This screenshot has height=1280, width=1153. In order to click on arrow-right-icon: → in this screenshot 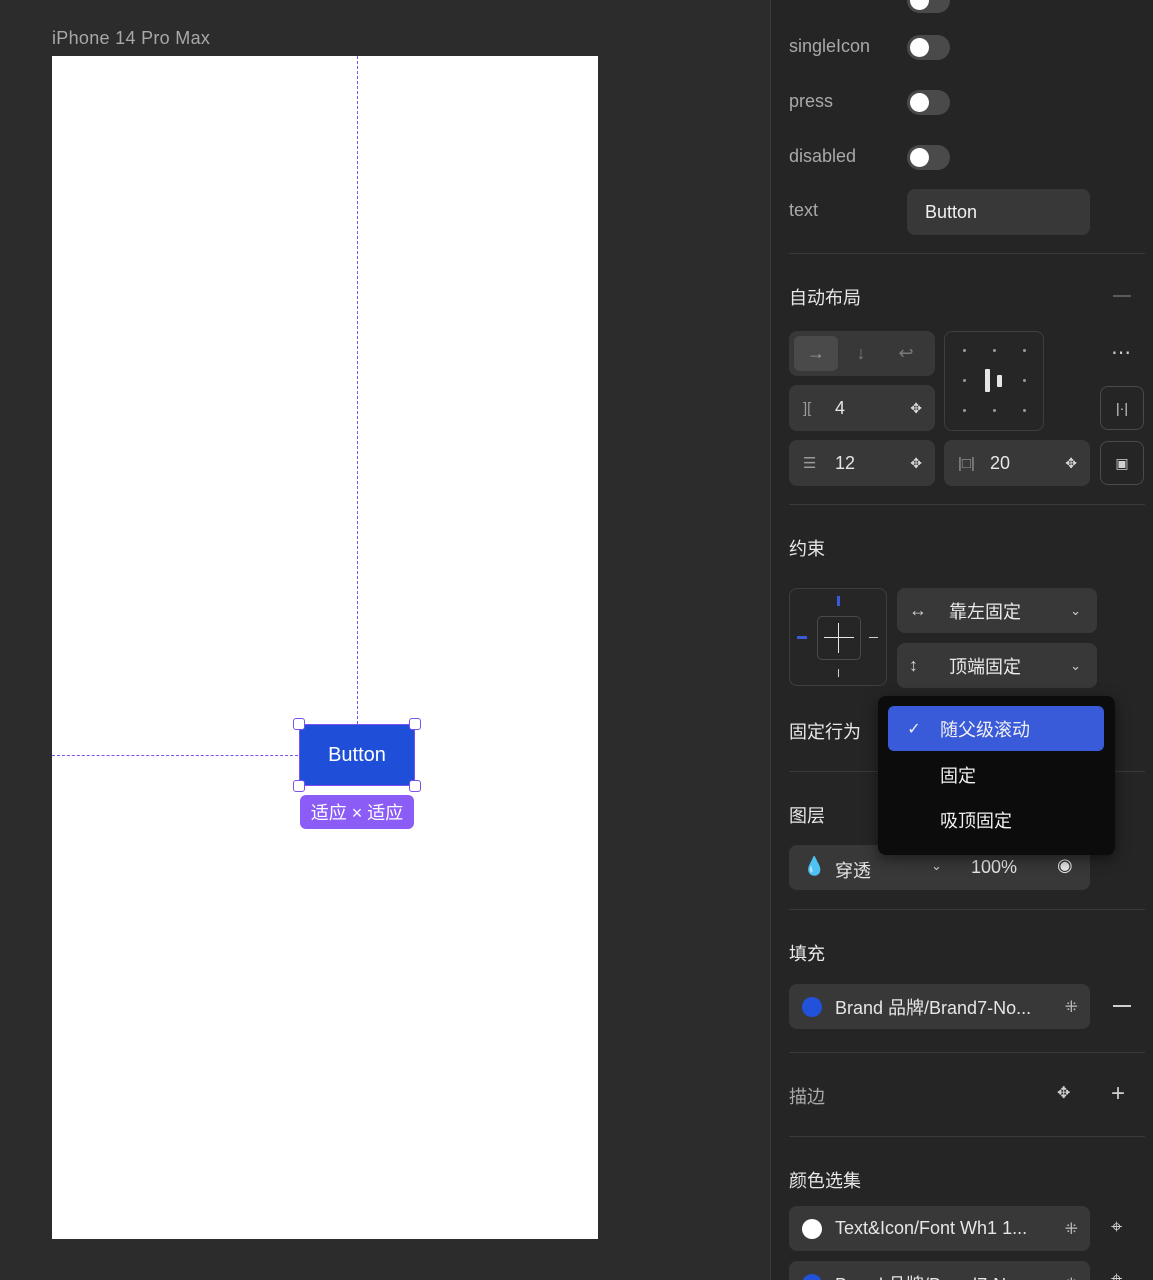, I will do `click(816, 353)`.